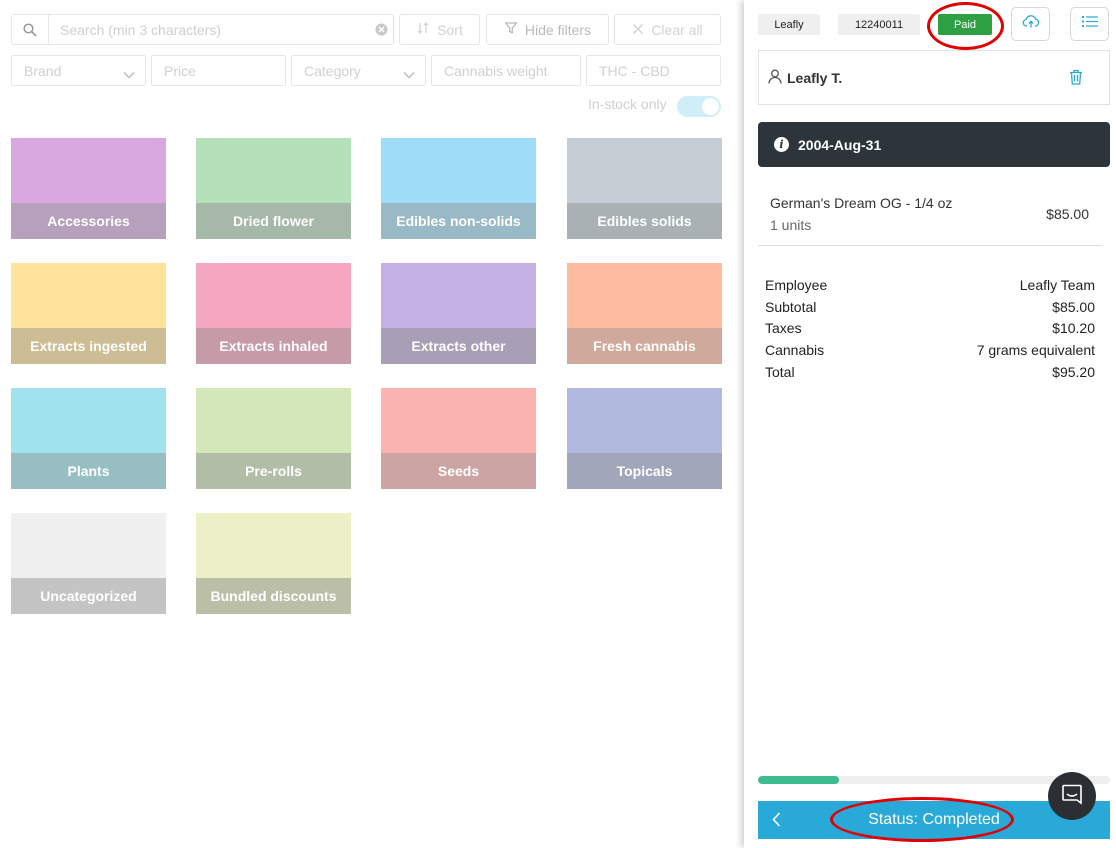 Image resolution: width=1116 pixels, height=848 pixels. I want to click on thc-cbd-label: THC - CBD, so click(634, 70).